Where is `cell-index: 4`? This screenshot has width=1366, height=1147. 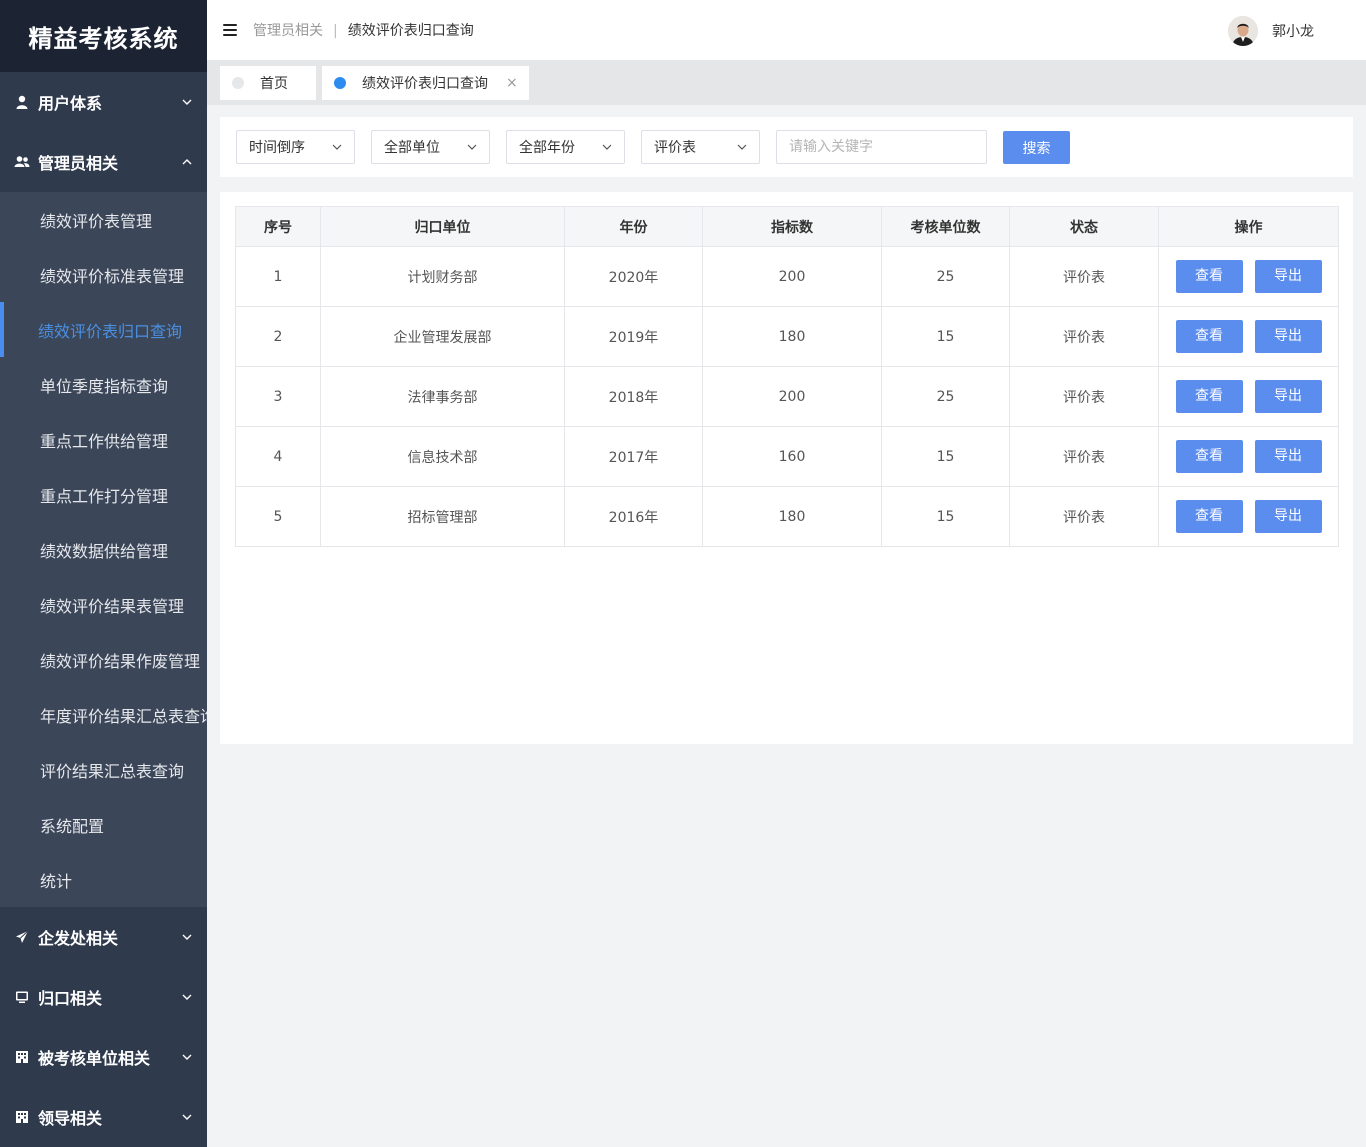
cell-index: 4 is located at coordinates (278, 456).